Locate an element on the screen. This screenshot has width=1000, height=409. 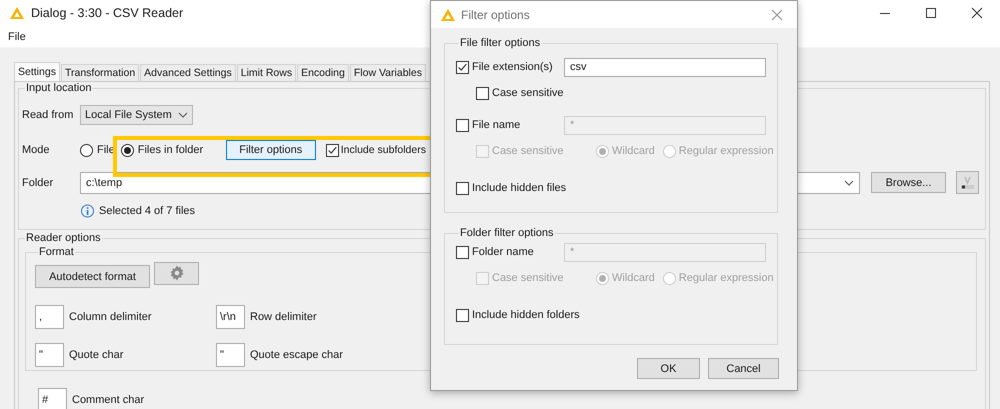
field-label: Mode is located at coordinates (36, 150).